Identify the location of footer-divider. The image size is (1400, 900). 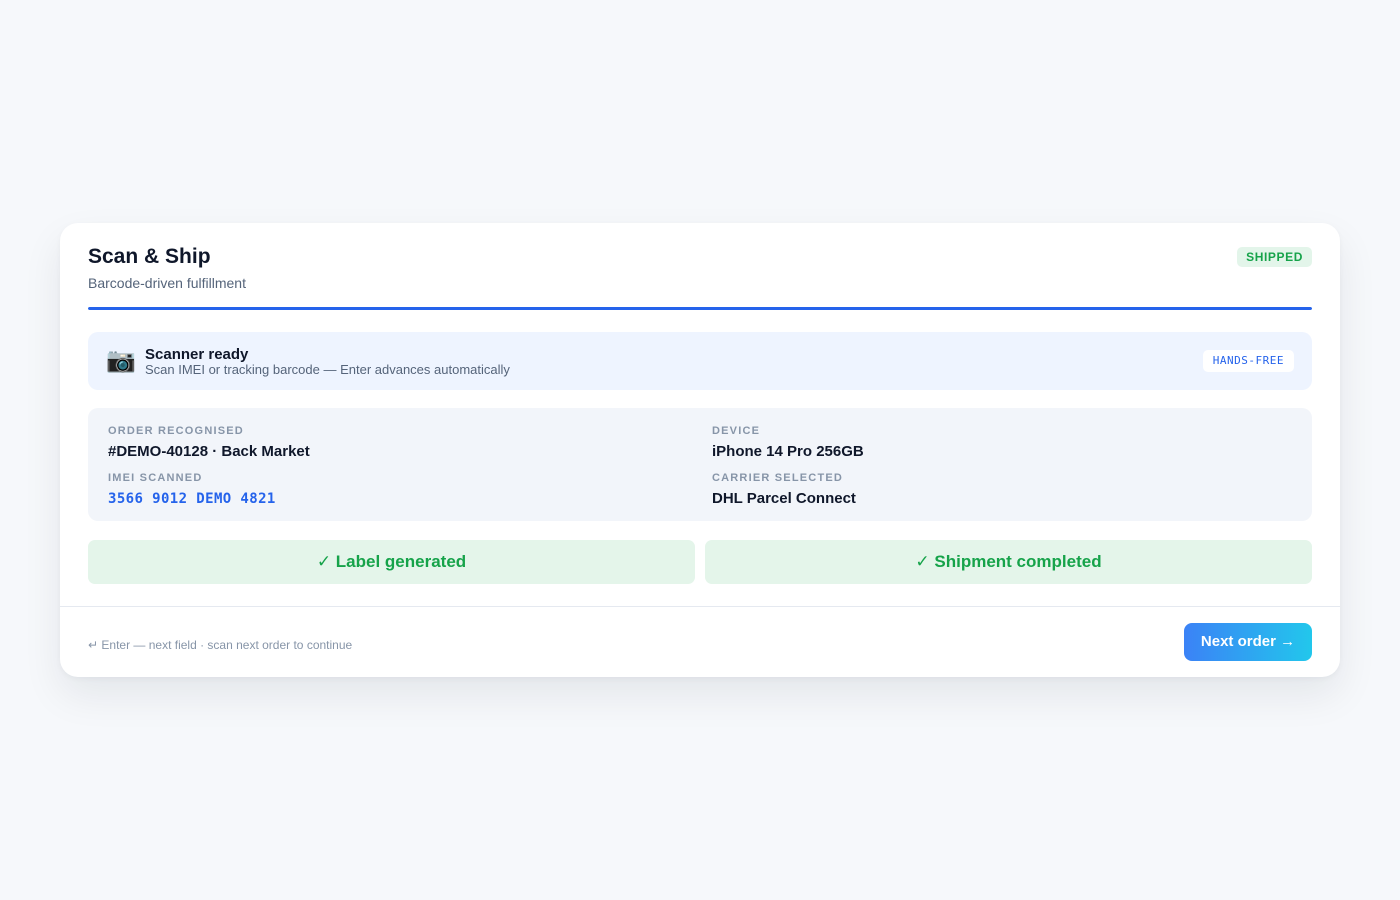
(700, 606).